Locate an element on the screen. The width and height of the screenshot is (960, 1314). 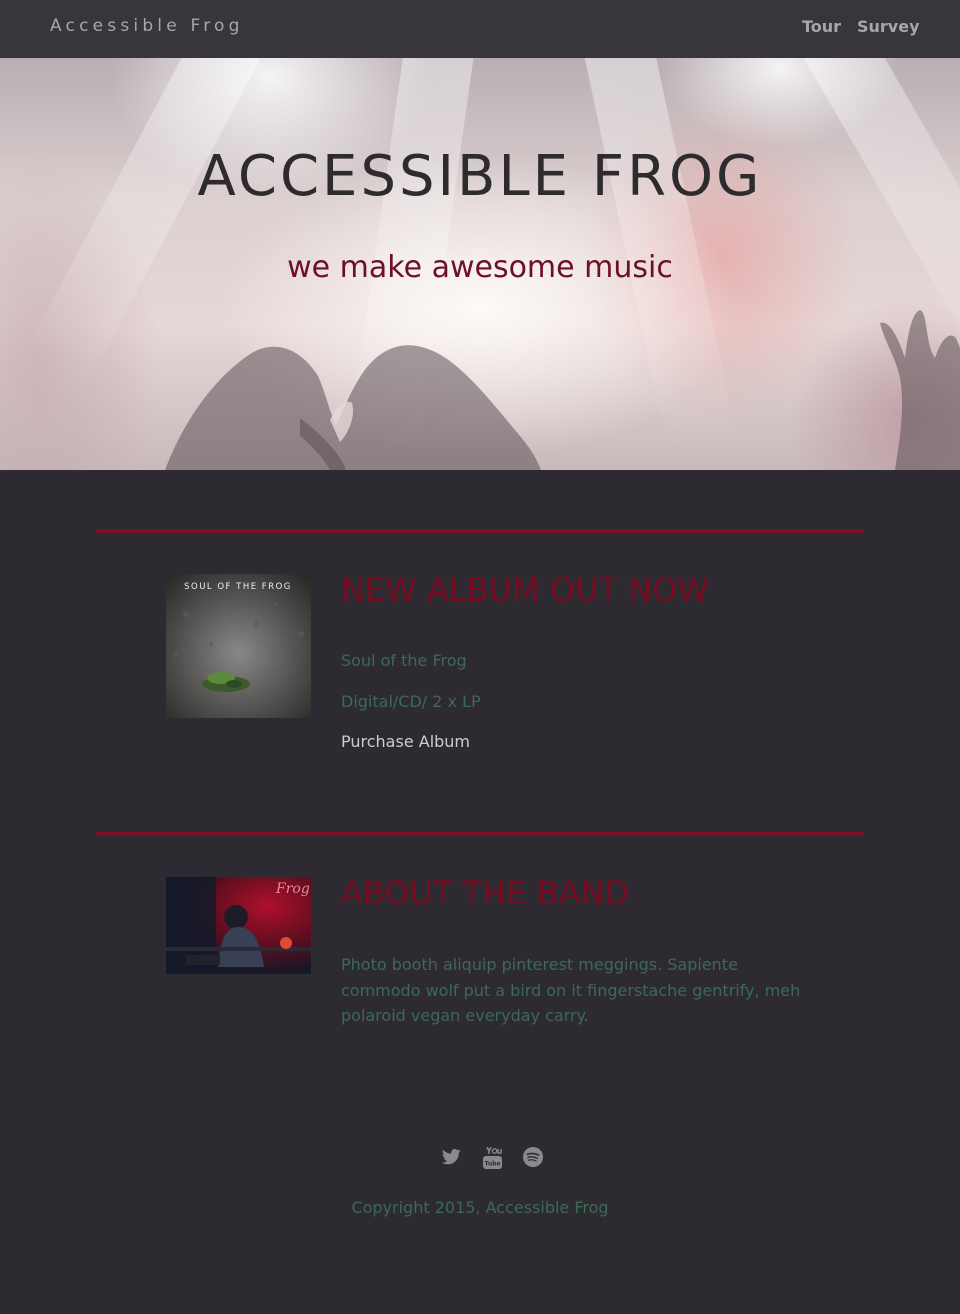
nav-link-survey: Survey is located at coordinates (888, 26).